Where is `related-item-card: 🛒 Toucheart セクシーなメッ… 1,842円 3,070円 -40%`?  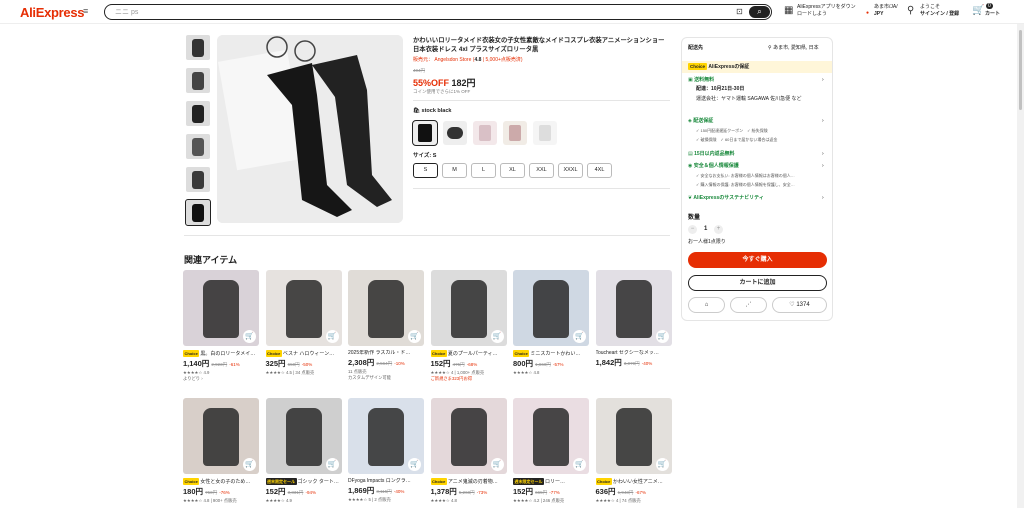
related-item-card: 🛒 Toucheart セクシーなメッ… 1,842円 3,070円 -40% is located at coordinates (633, 319).